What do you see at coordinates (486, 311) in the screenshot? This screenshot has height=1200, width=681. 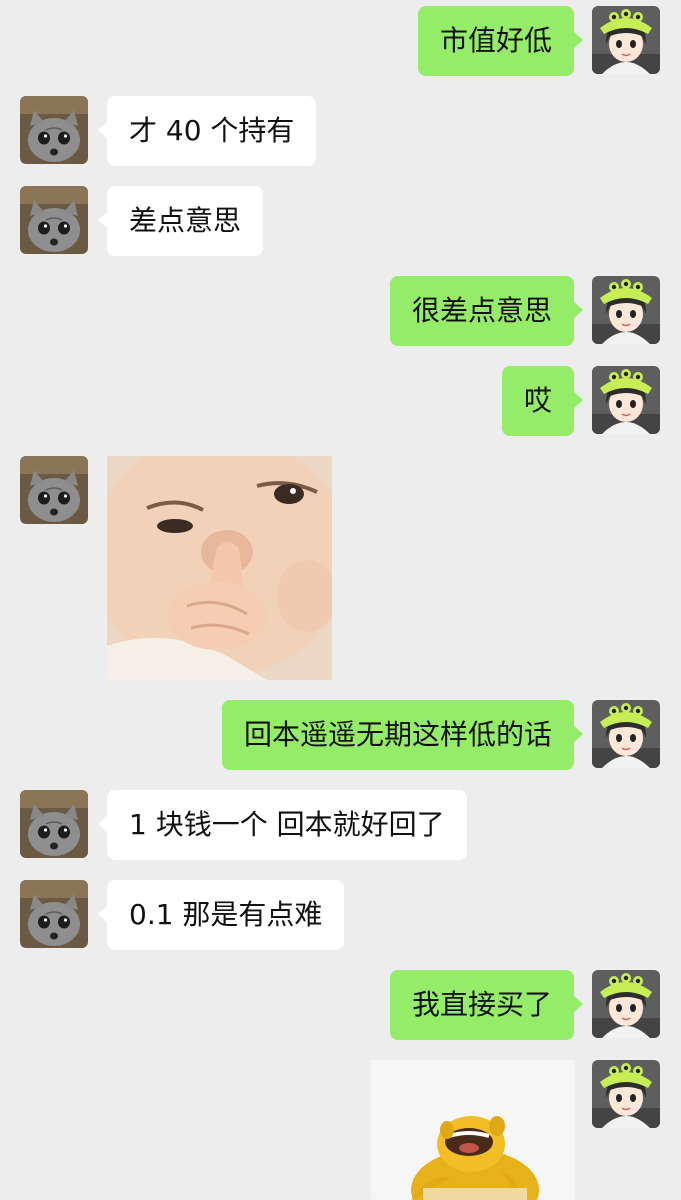 I see `message-bubble-self: 很差点意思` at bounding box center [486, 311].